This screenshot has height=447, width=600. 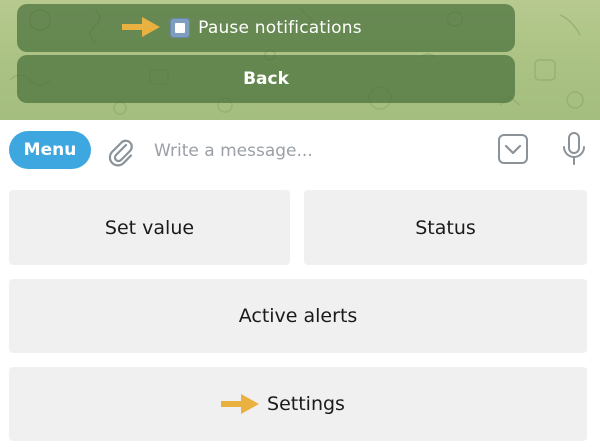 I want to click on set-value-label: Set value, so click(x=149, y=227).